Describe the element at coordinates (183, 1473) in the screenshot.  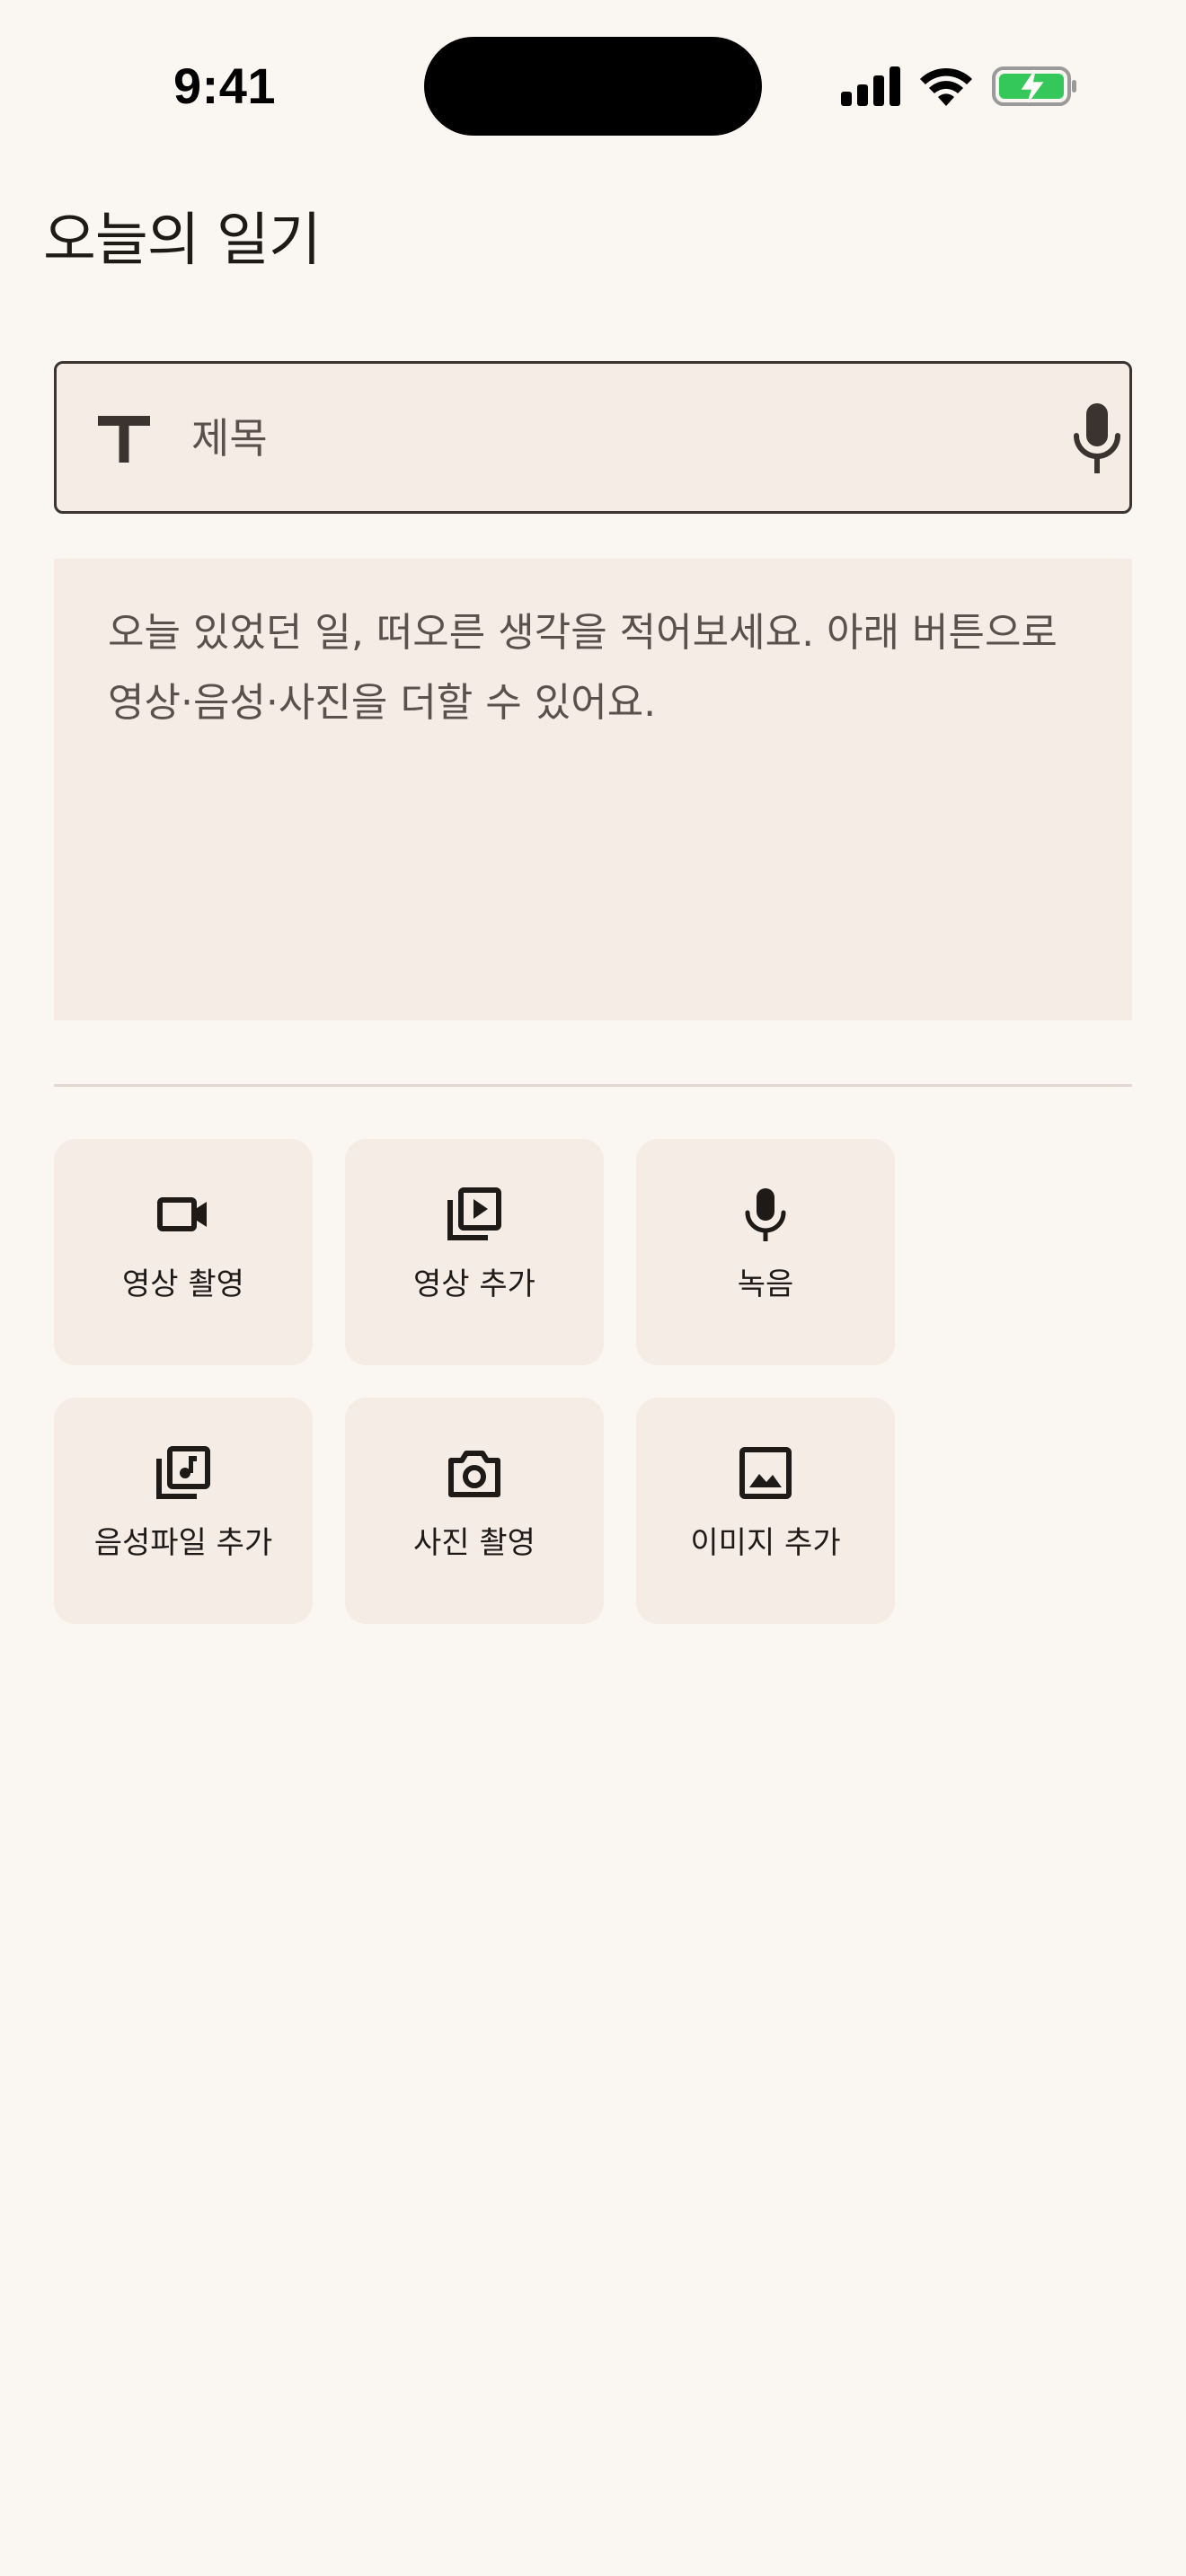
I see `audio-library-icon` at that location.